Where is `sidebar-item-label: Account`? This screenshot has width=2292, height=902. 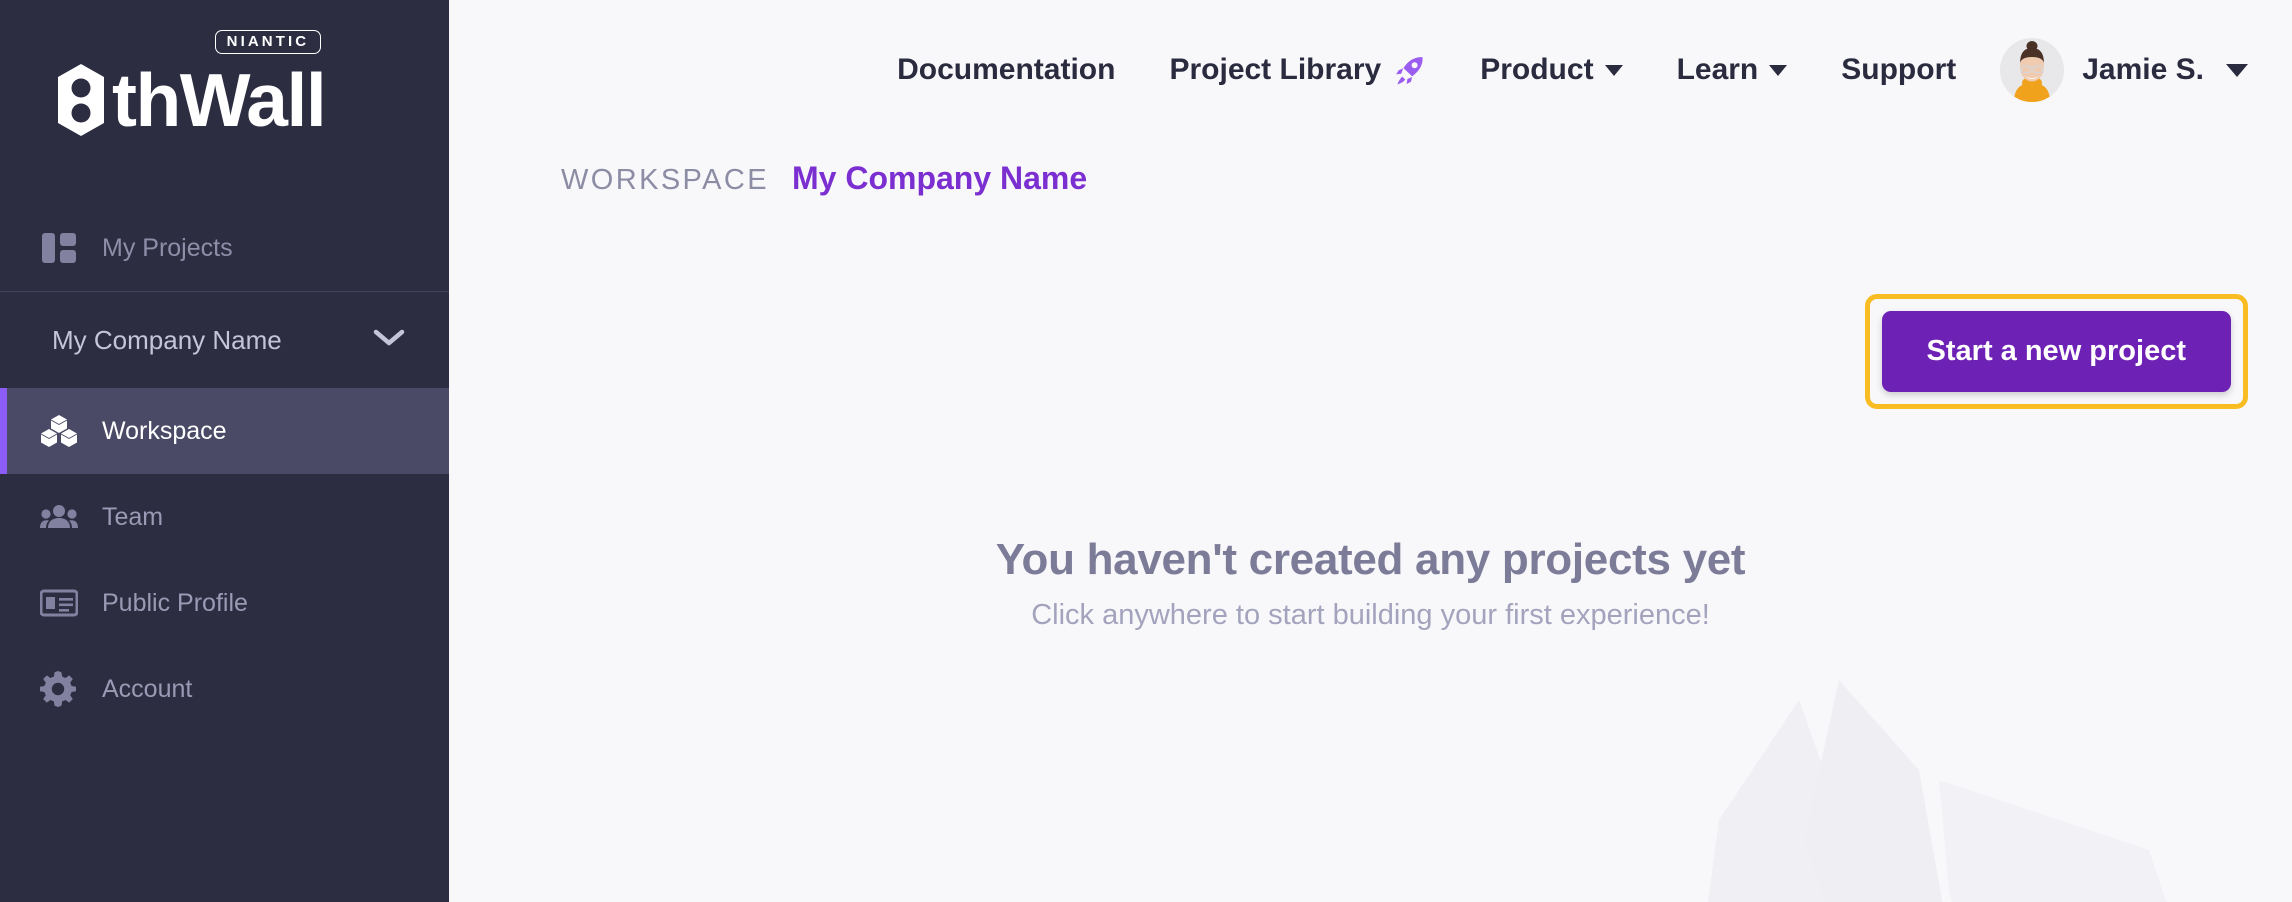 sidebar-item-label: Account is located at coordinates (147, 688).